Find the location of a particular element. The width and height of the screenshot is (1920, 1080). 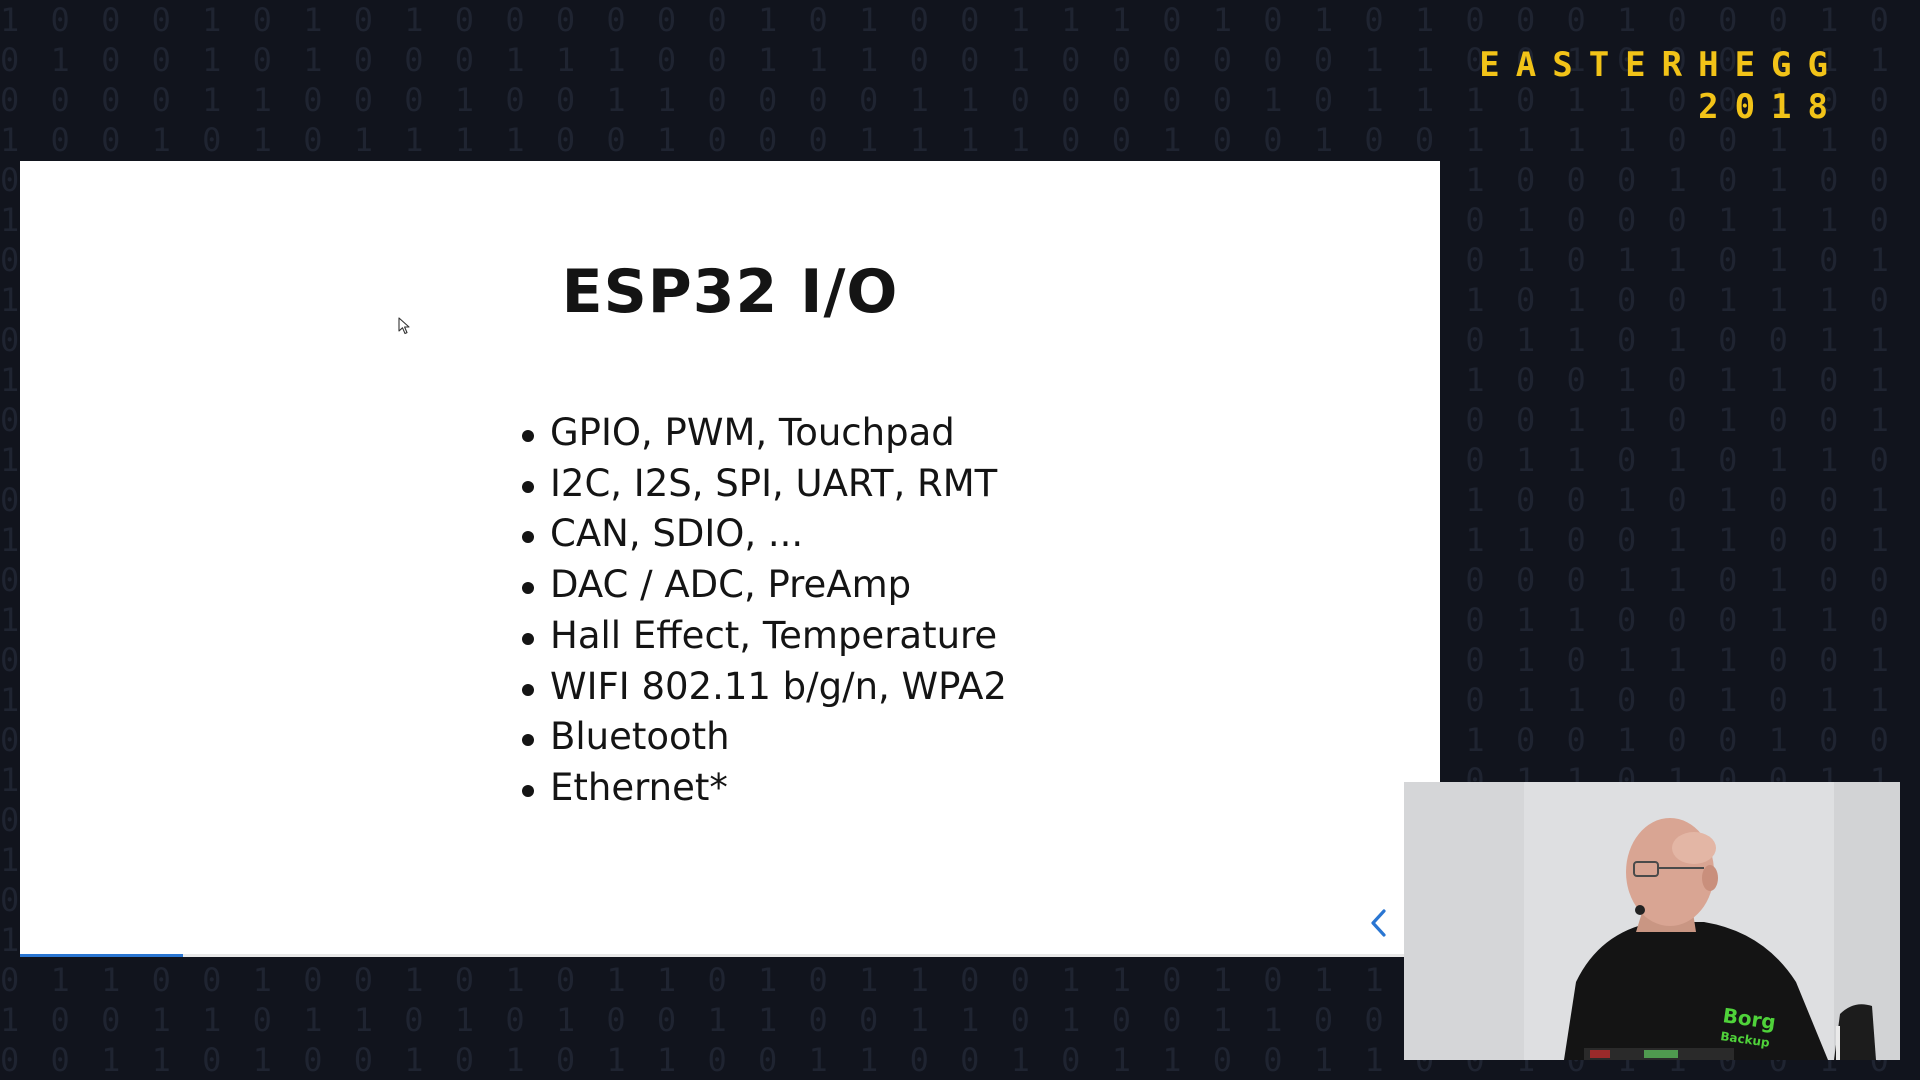

bullet-item: Ethernet* is located at coordinates (761, 788).